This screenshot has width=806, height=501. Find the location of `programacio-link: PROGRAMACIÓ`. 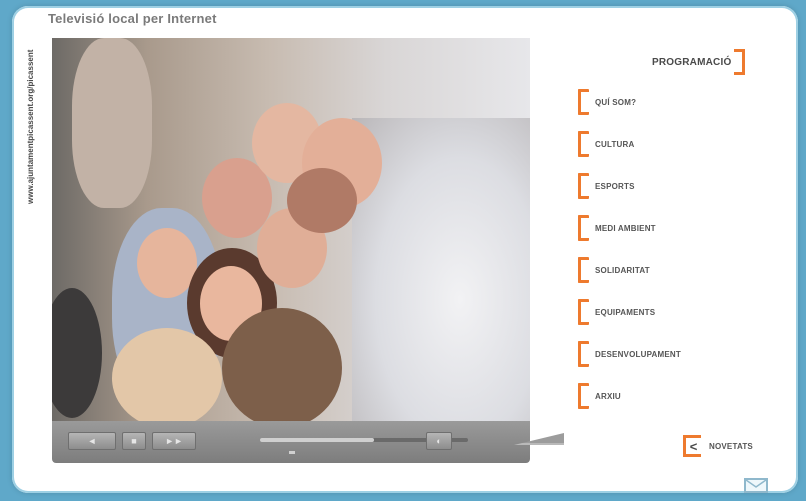

programacio-link: PROGRAMACIÓ is located at coordinates (699, 62).